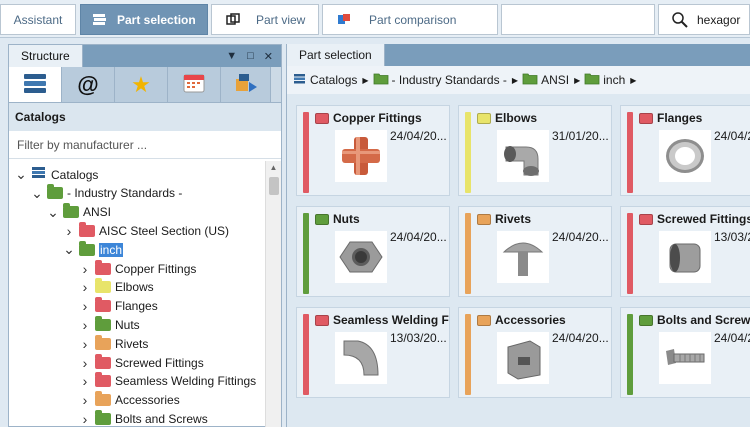  I want to click on search-box: hexagor, so click(704, 19).